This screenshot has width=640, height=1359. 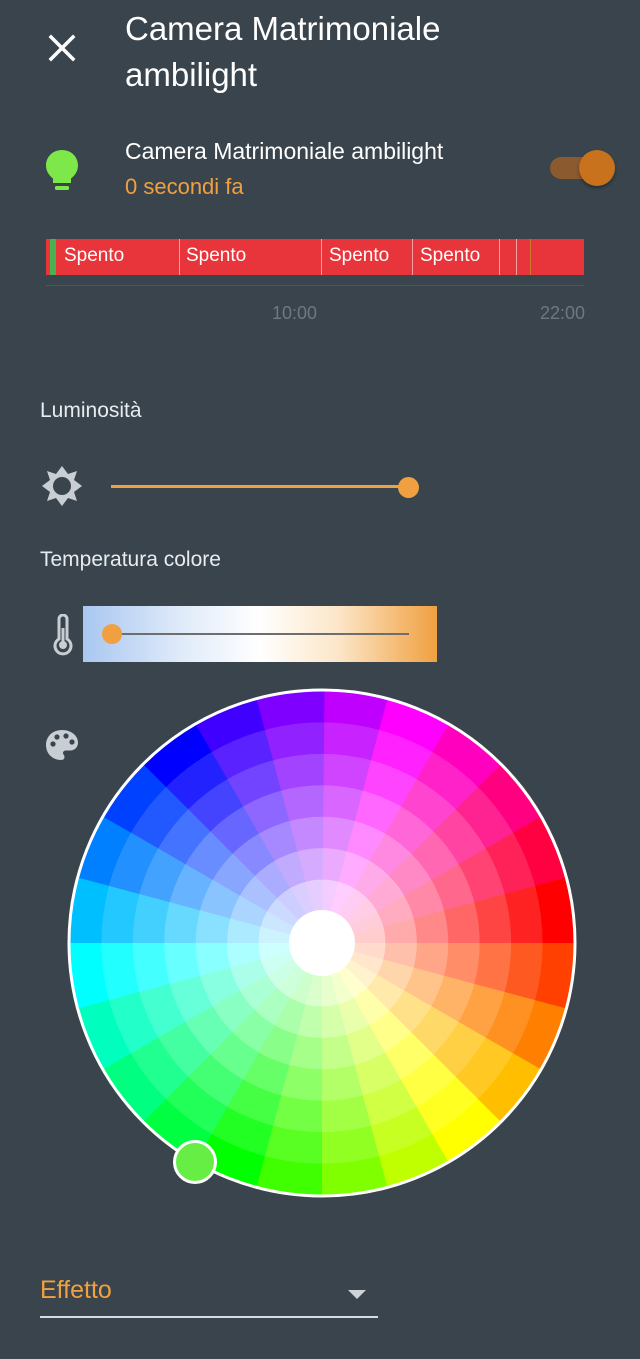 I want to click on brightness-label: Luminosità, so click(x=91, y=410).